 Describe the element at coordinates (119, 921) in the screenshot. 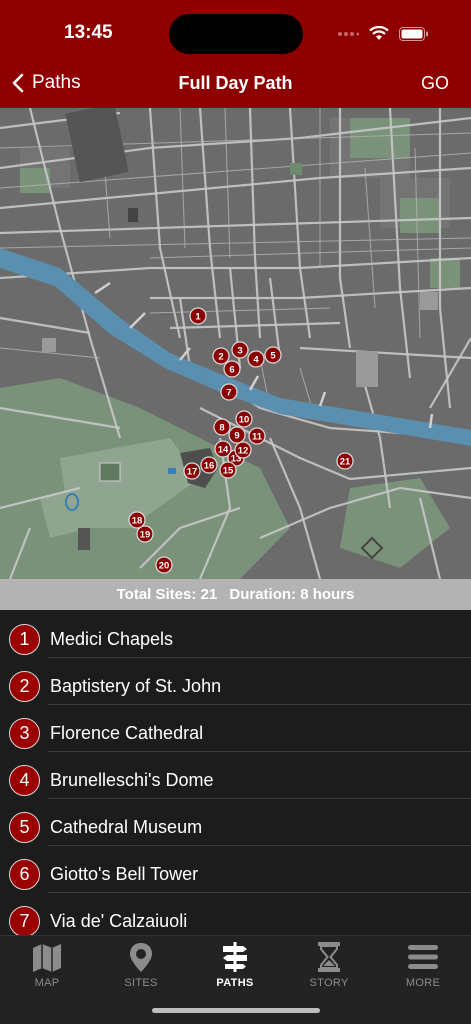

I see `site-name: Via de' Calzaiuoli` at that location.